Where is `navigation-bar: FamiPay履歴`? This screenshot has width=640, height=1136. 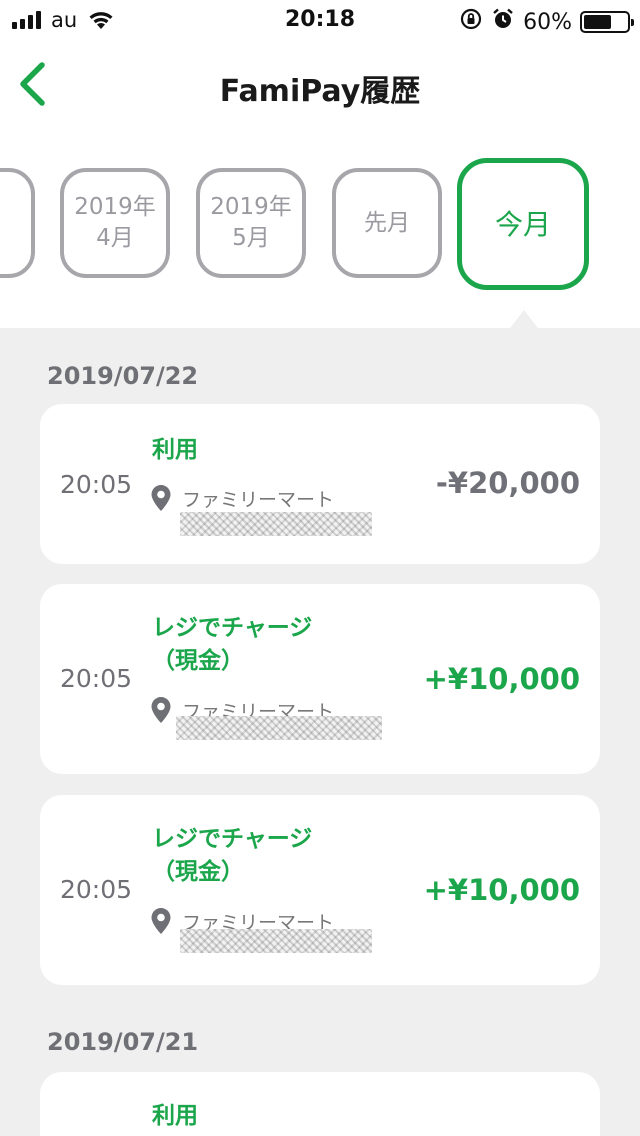 navigation-bar: FamiPay履歴 is located at coordinates (320, 85).